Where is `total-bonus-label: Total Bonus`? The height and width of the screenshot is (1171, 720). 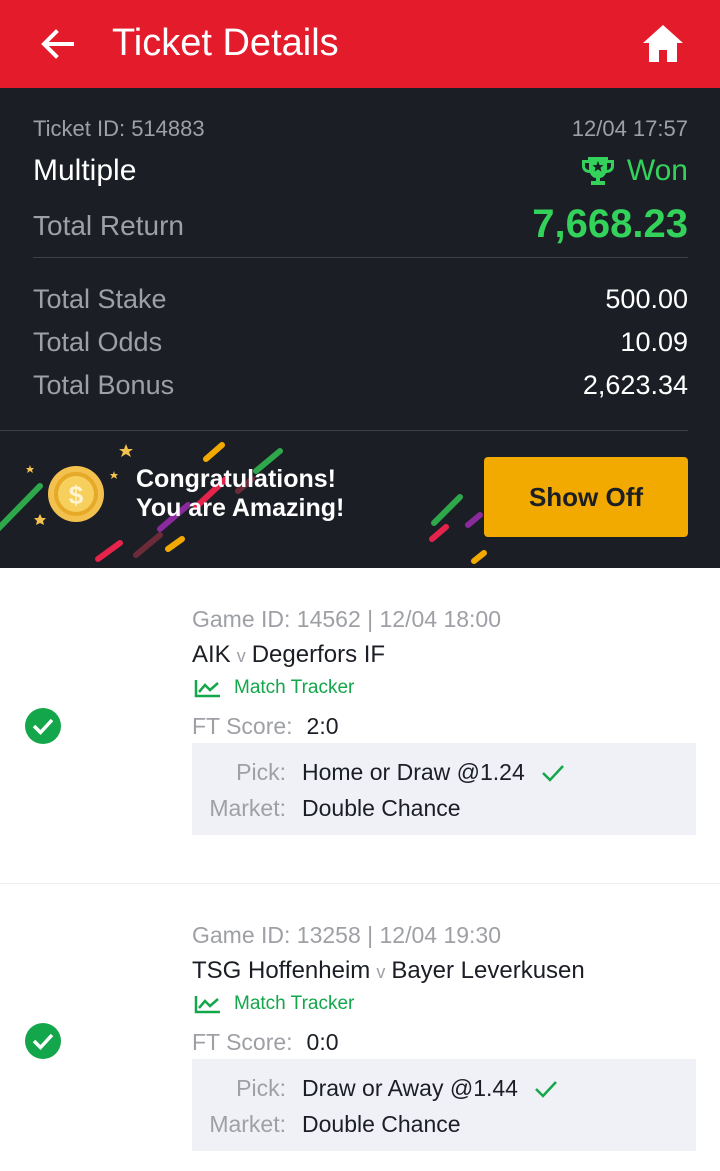
total-bonus-label: Total Bonus is located at coordinates (104, 385).